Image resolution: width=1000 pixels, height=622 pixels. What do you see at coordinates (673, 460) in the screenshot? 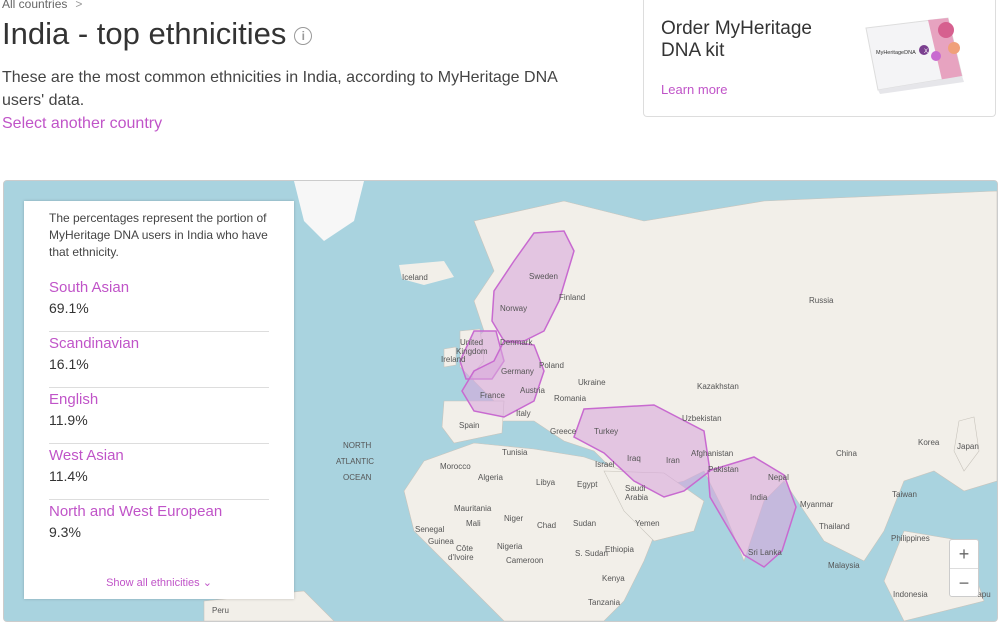
I see `map-label: Iran` at bounding box center [673, 460].